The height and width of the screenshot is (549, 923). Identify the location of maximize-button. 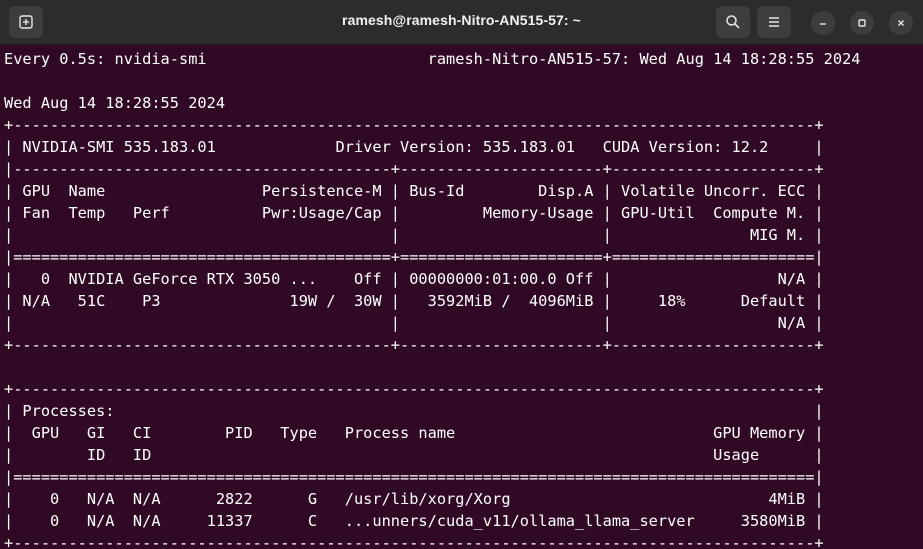
(862, 23).